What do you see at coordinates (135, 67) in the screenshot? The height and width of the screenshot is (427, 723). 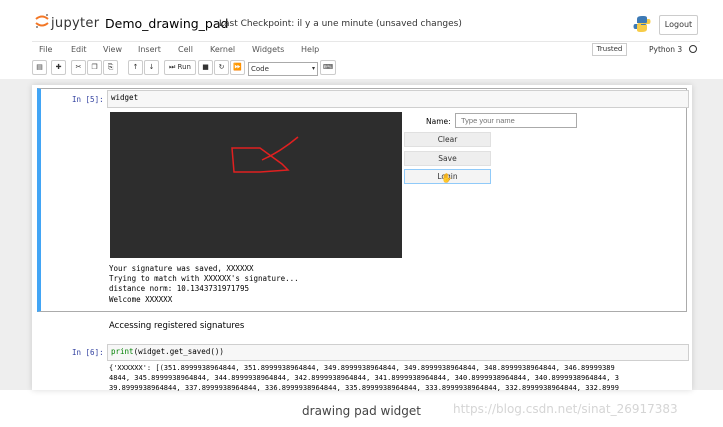 I see `move-up-icon: ↑` at bounding box center [135, 67].